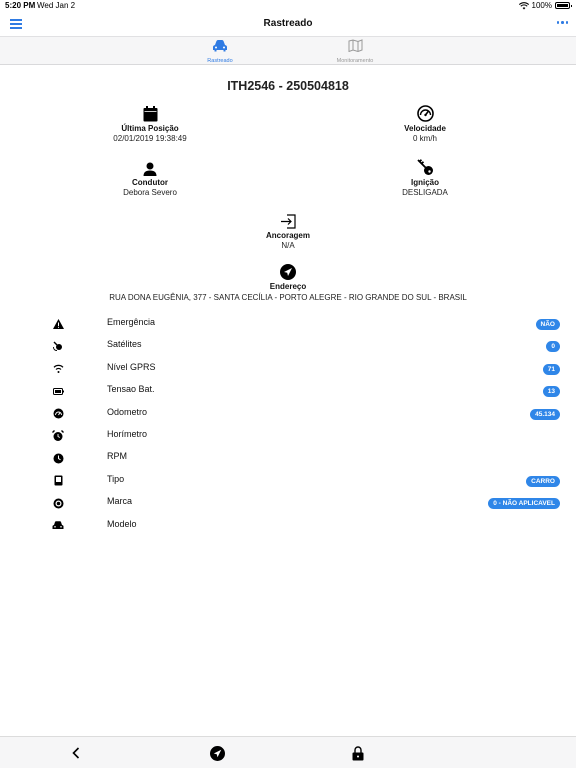 The width and height of the screenshot is (576, 768). I want to click on status-date: Wed Jan 2, so click(56, 5).